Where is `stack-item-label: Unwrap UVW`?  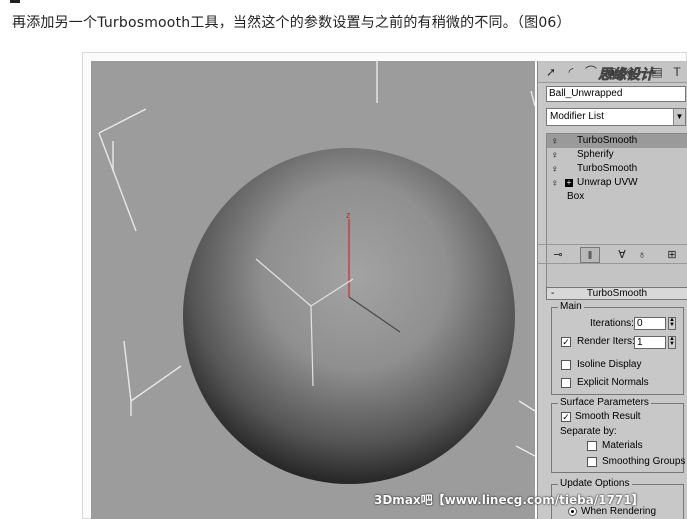 stack-item-label: Unwrap UVW is located at coordinates (607, 182).